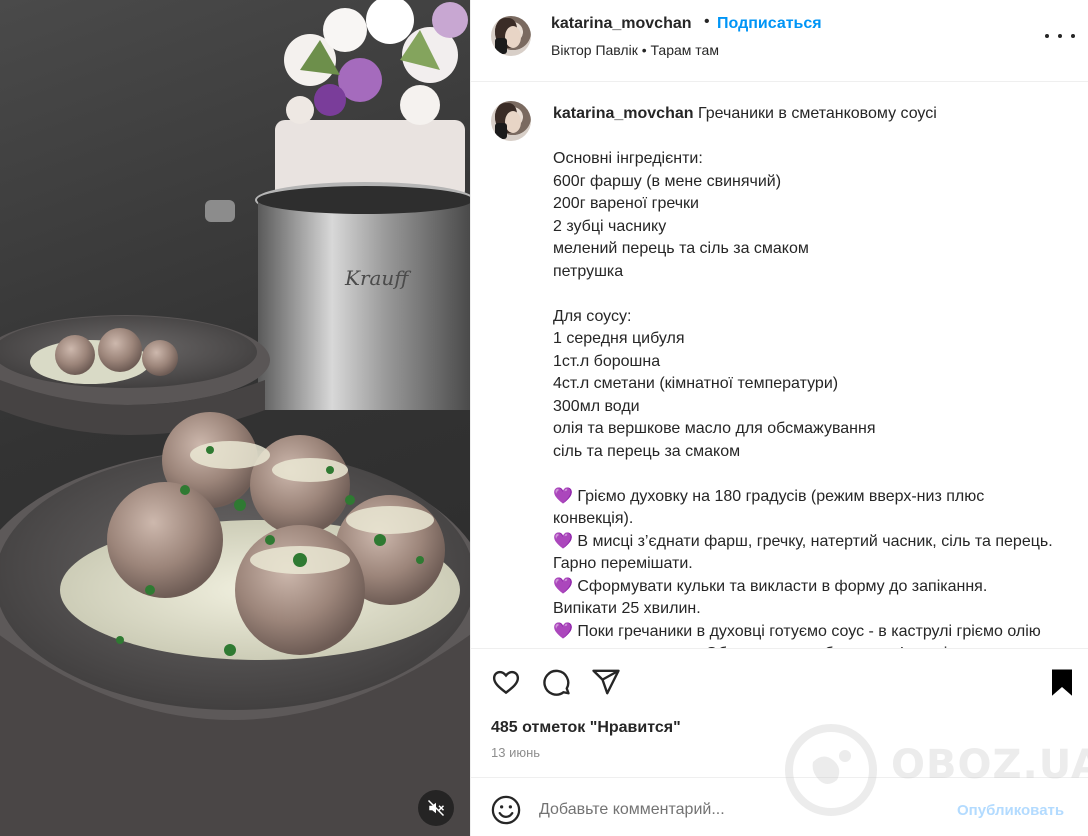 This screenshot has height=836, width=1088. I want to click on bookmark-icon, so click(1062, 682).